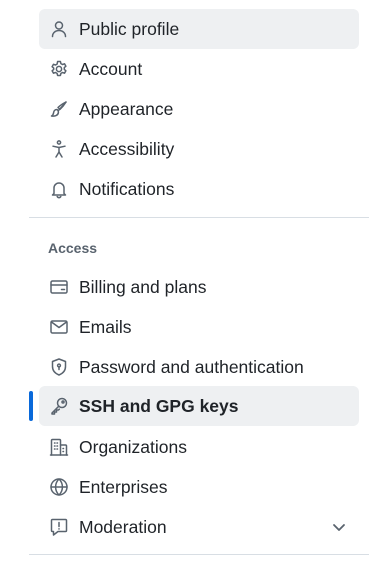 This screenshot has width=375, height=564. What do you see at coordinates (123, 487) in the screenshot?
I see `sidebar-item-label: Enterprises` at bounding box center [123, 487].